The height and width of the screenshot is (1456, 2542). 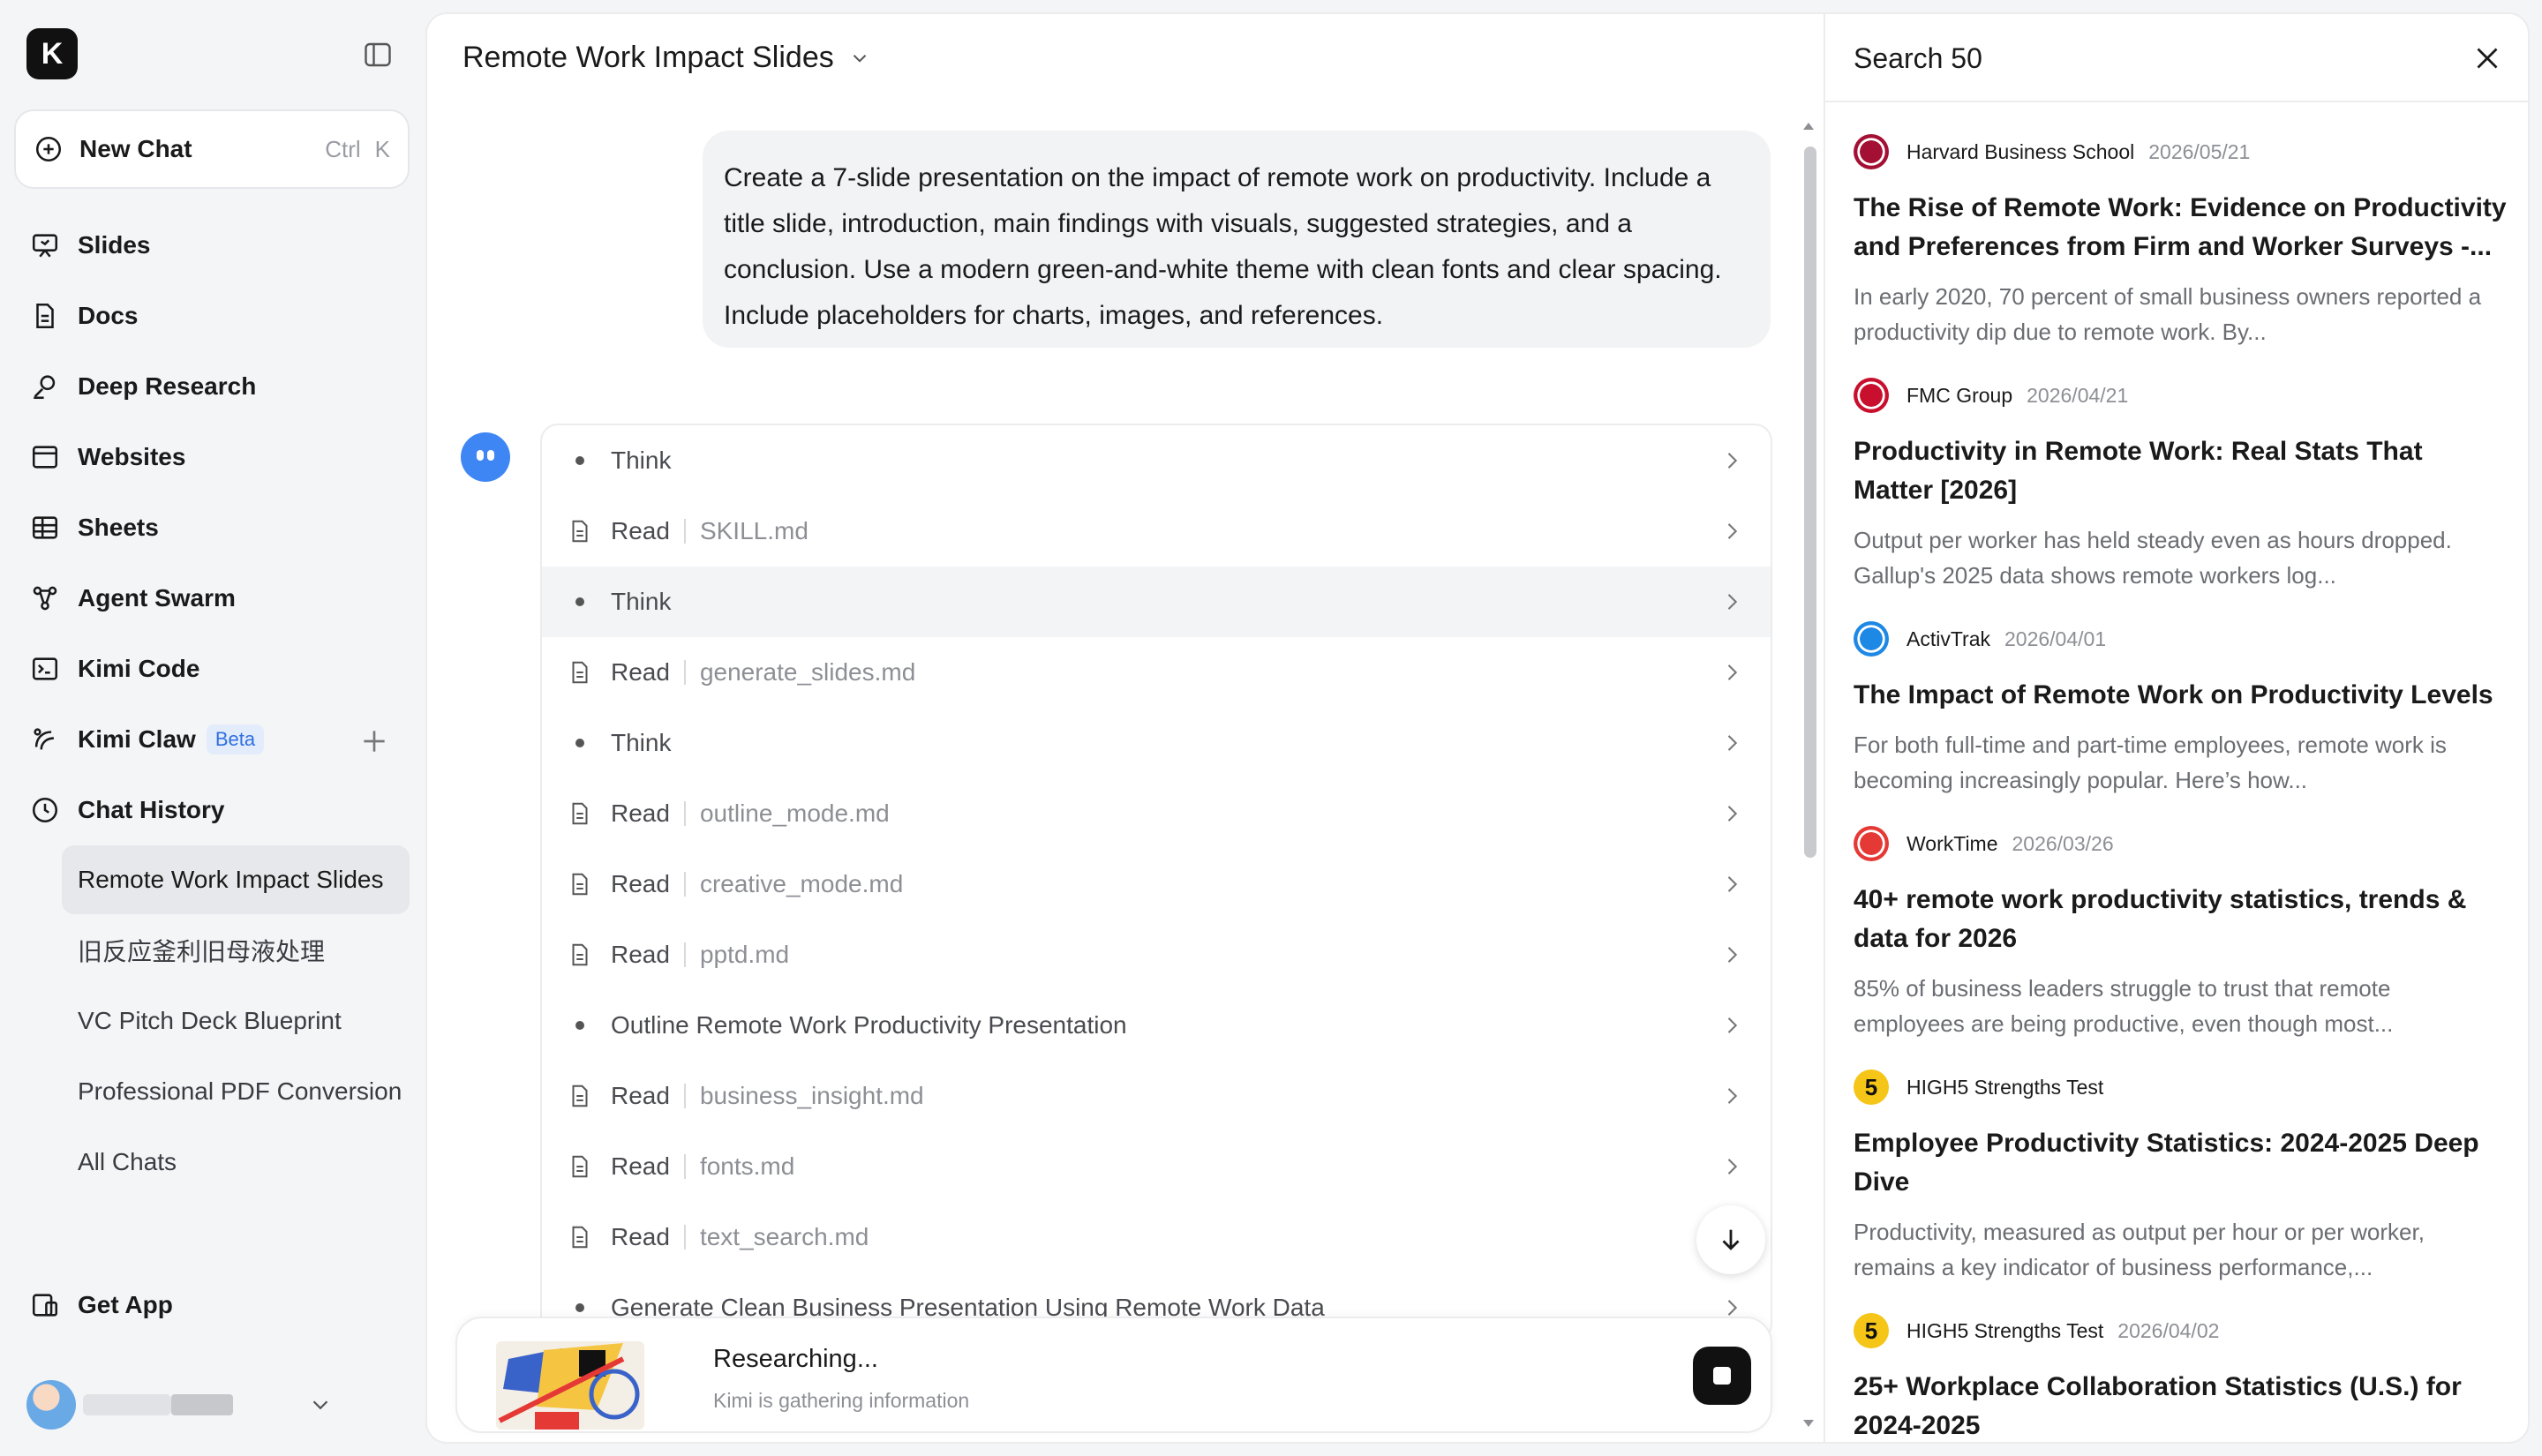 What do you see at coordinates (1808, 126) in the screenshot?
I see `scroll-up-arrow-icon` at bounding box center [1808, 126].